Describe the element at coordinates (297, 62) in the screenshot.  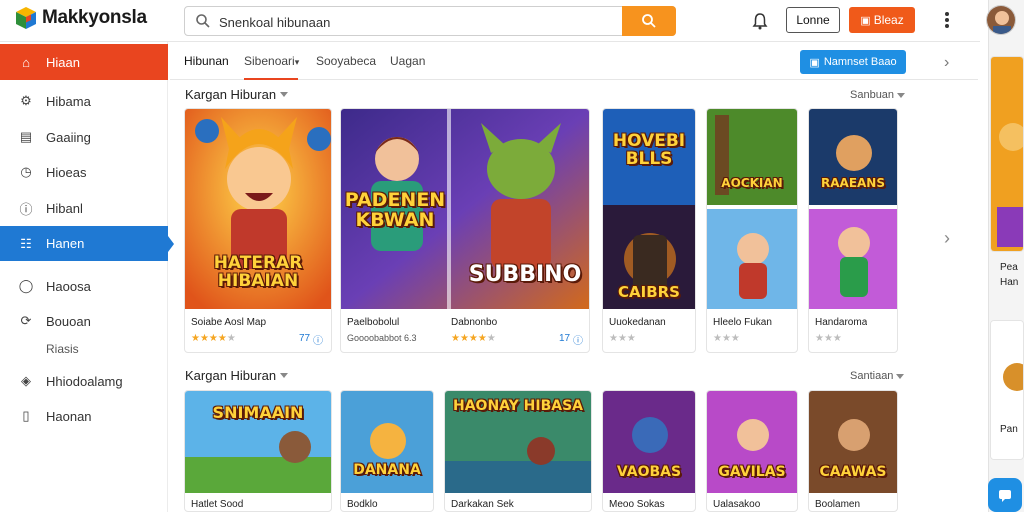
I see `chevron-down-icon: ▾` at that location.